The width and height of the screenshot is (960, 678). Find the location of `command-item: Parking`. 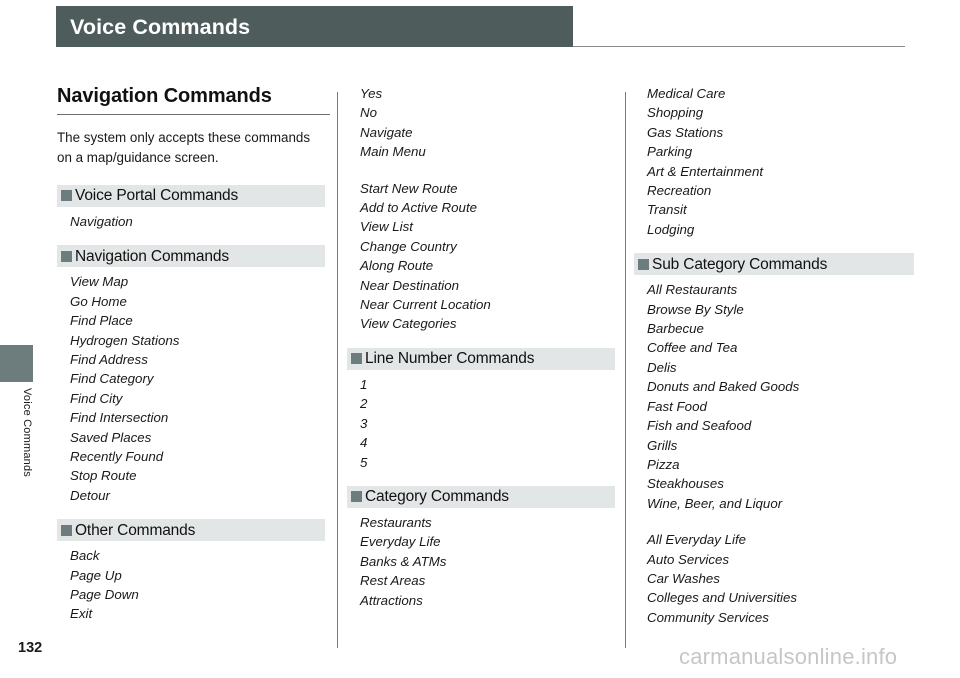

command-item: Parking is located at coordinates (670, 152).